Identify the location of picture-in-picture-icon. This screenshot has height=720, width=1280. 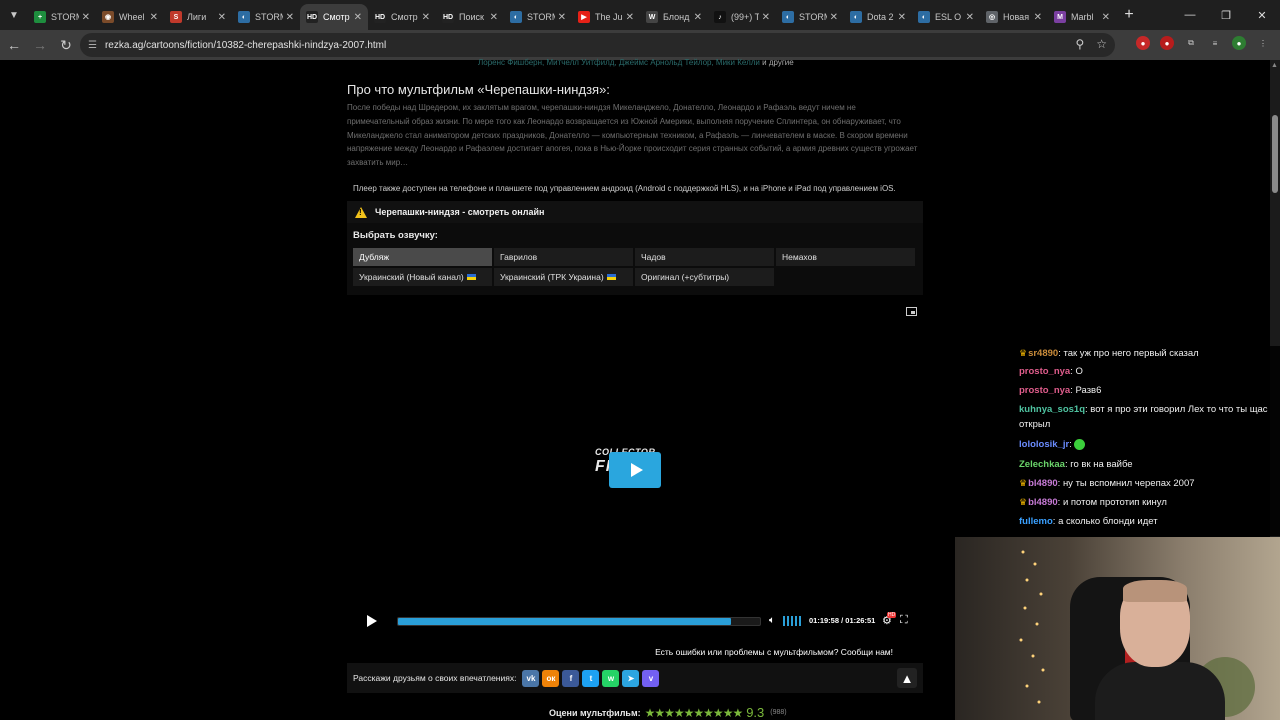
(911, 311).